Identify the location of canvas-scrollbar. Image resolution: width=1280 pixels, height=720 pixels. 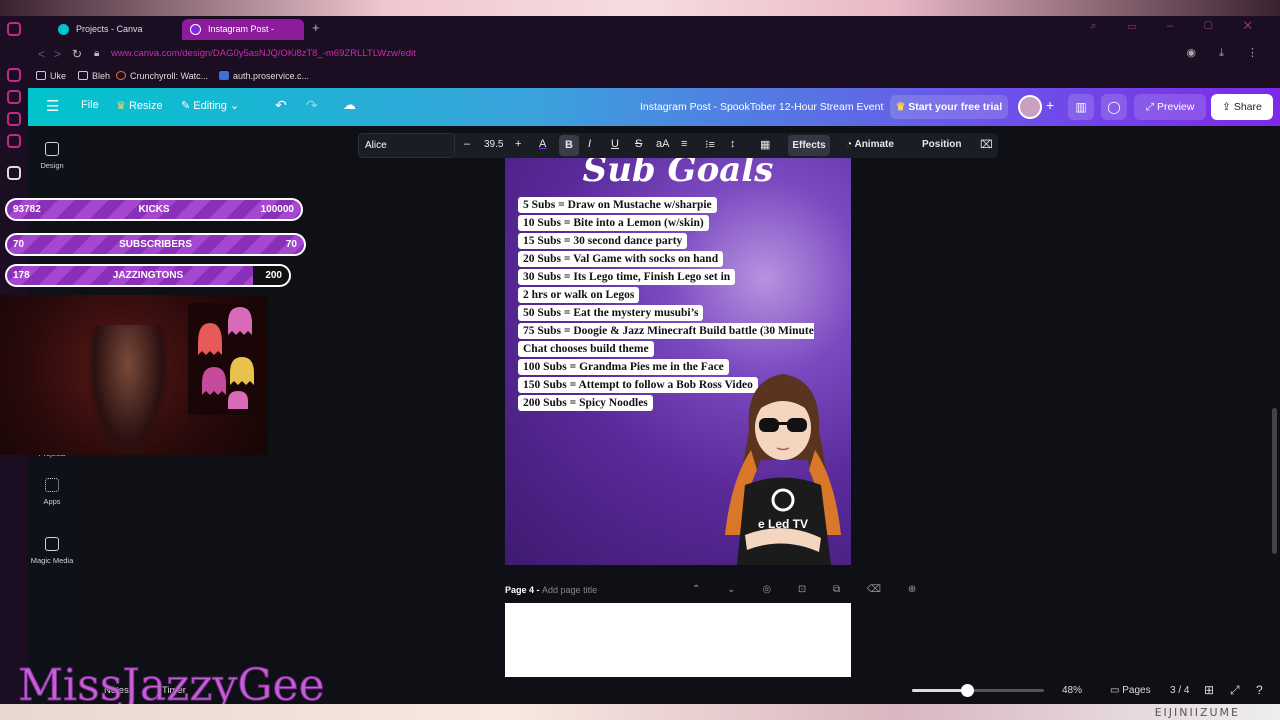
(1274, 481).